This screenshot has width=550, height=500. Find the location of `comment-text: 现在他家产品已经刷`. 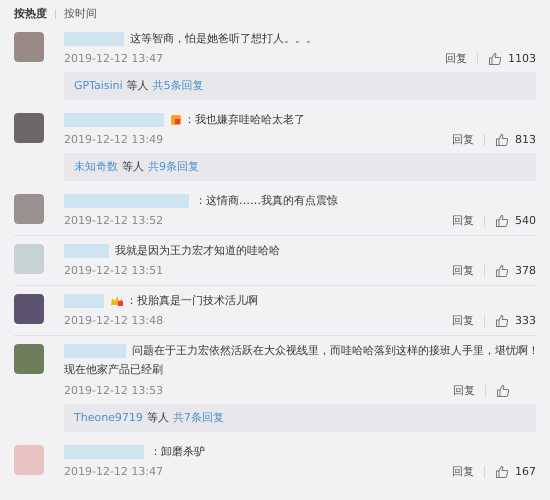

comment-text: 现在他家产品已经刷 is located at coordinates (114, 370).